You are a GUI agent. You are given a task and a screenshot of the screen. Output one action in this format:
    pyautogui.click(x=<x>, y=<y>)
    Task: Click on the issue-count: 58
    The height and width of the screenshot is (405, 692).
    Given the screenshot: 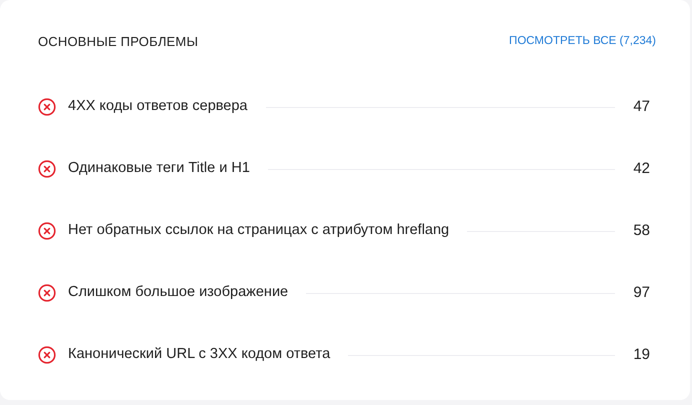 What is the action you would take?
    pyautogui.click(x=641, y=230)
    